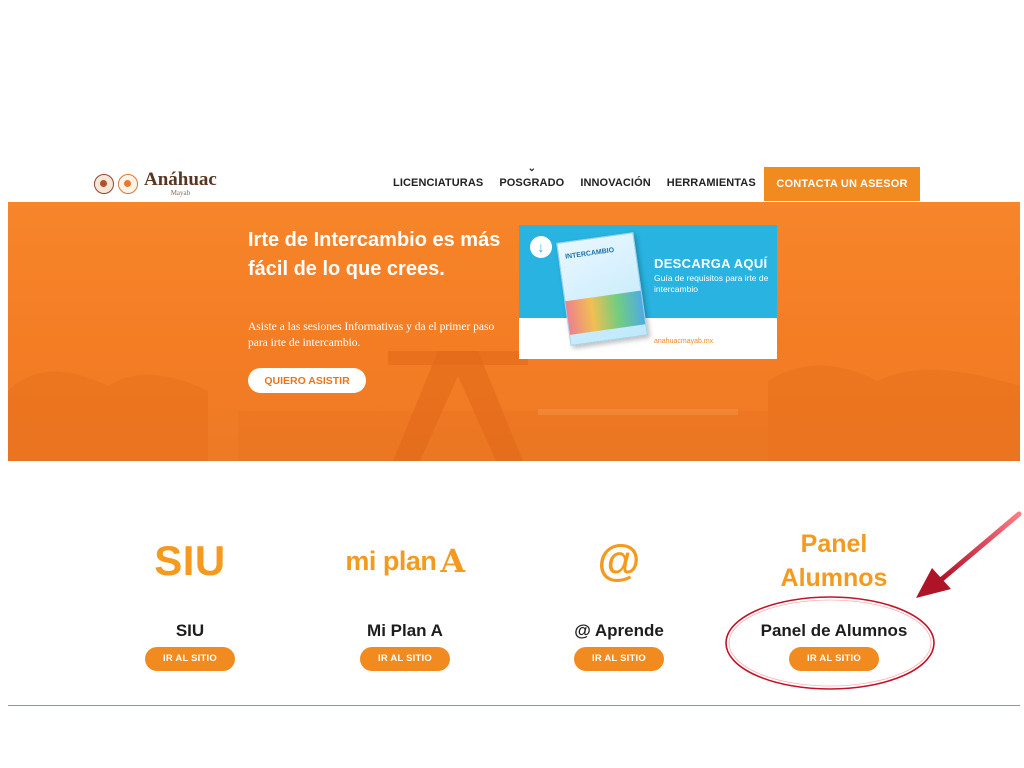 This screenshot has height=768, width=1024. I want to click on mi-plan-a-logo-mark: A, so click(452, 561).